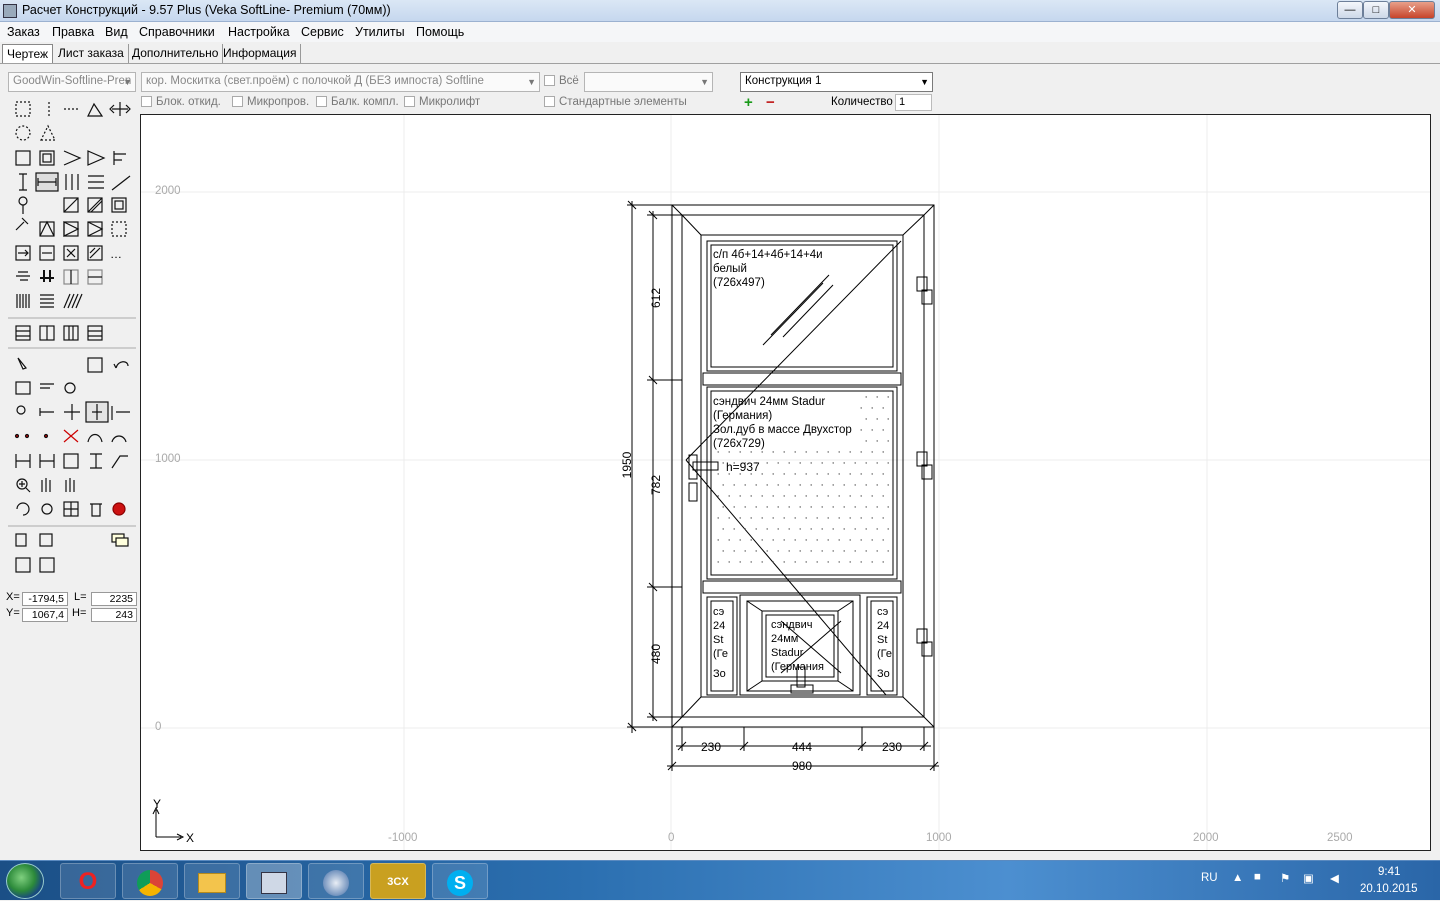 The image size is (1440, 901). What do you see at coordinates (116, 32) in the screenshot?
I see `menu-view: Вид` at bounding box center [116, 32].